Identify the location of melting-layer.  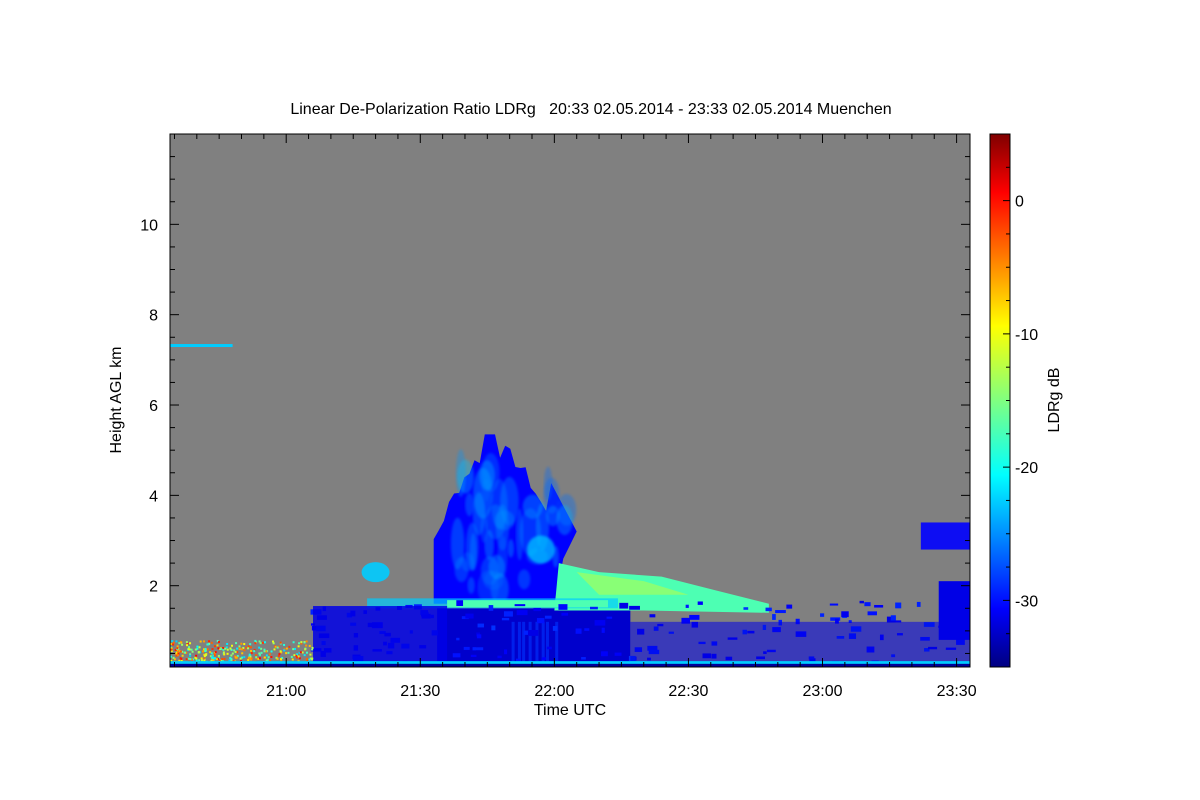
(527, 604).